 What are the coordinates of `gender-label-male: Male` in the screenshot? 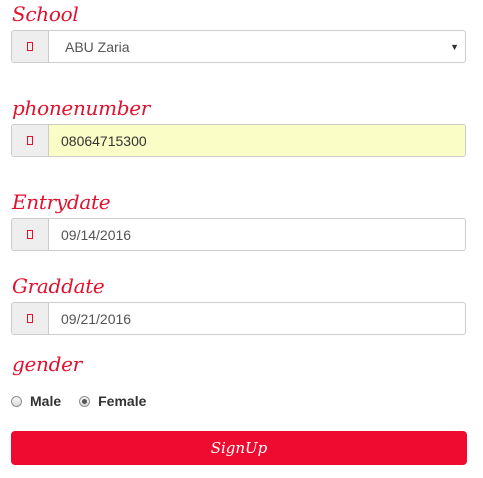 It's located at (45, 401).